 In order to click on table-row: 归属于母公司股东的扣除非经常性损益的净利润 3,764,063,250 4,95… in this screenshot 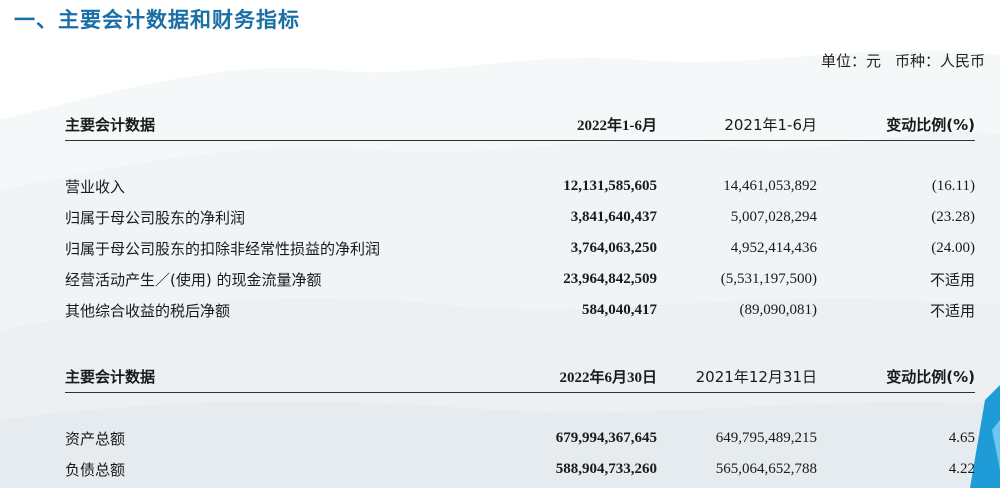, I will do `click(520, 248)`.